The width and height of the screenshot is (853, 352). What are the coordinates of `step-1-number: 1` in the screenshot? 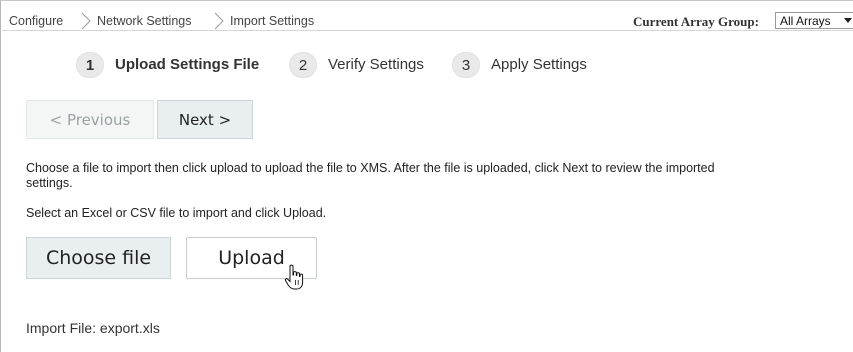 It's located at (90, 65).